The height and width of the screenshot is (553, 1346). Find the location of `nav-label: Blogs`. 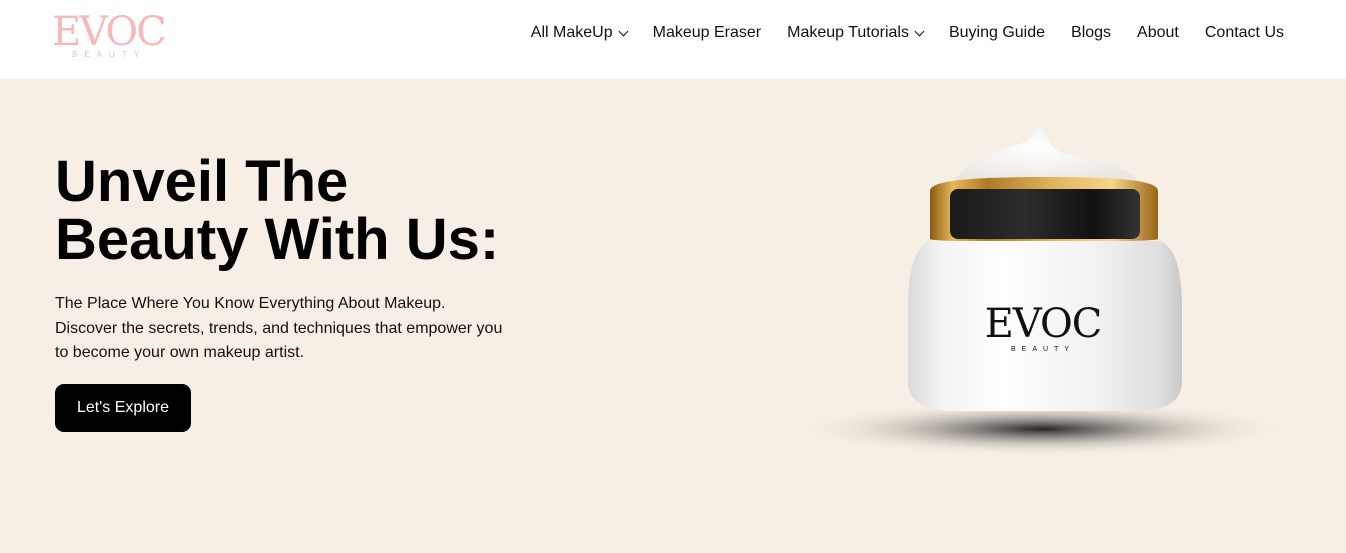

nav-label: Blogs is located at coordinates (1091, 32).